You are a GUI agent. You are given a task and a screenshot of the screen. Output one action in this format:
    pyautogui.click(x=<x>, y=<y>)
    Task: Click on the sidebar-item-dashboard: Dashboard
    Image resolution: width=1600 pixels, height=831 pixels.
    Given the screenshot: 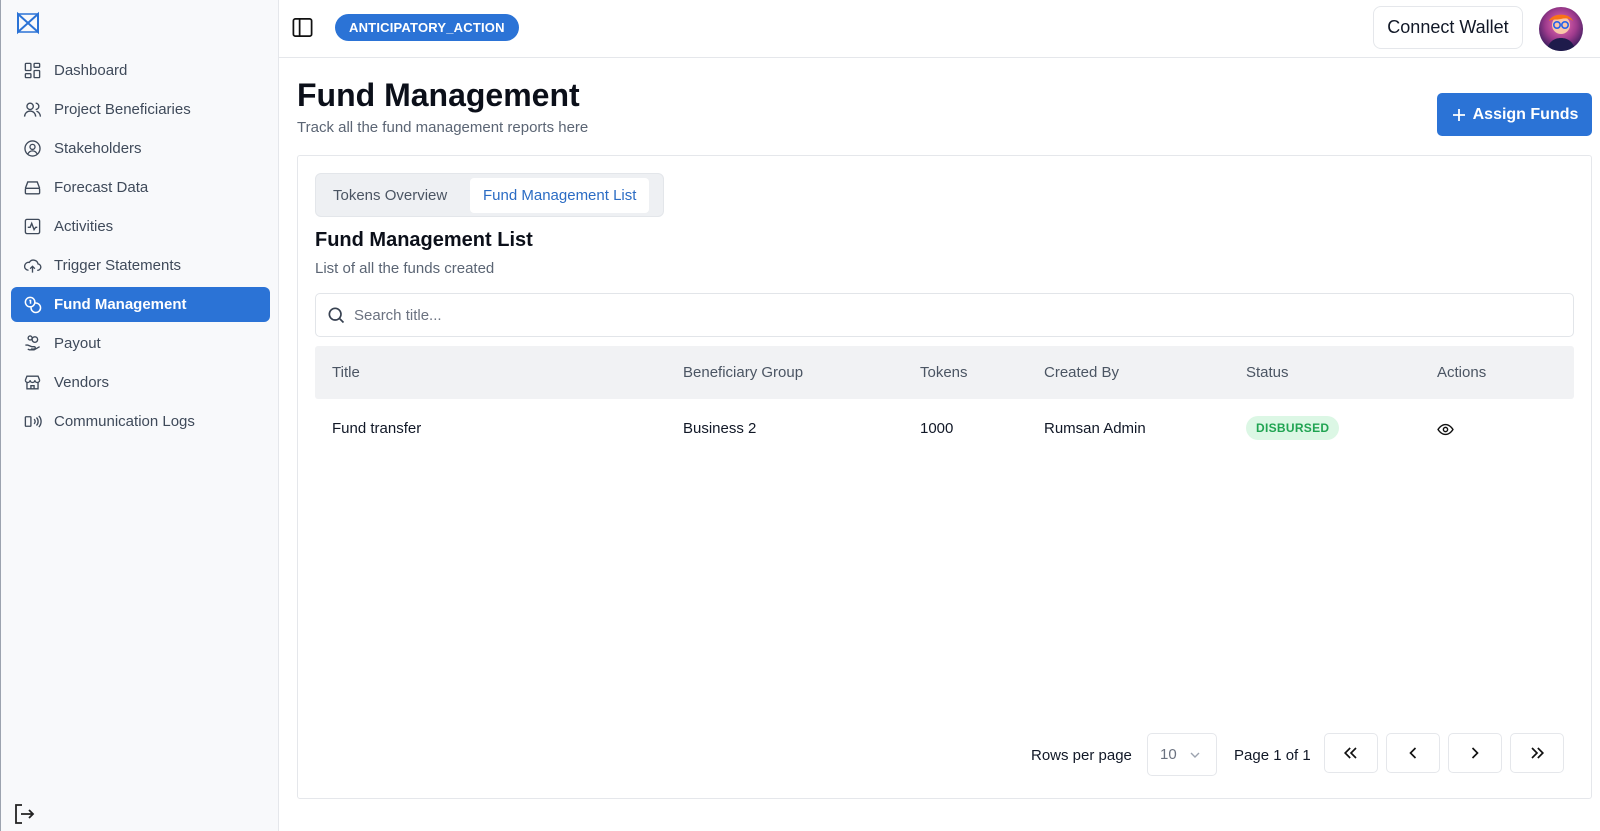 What is the action you would take?
    pyautogui.click(x=140, y=70)
    